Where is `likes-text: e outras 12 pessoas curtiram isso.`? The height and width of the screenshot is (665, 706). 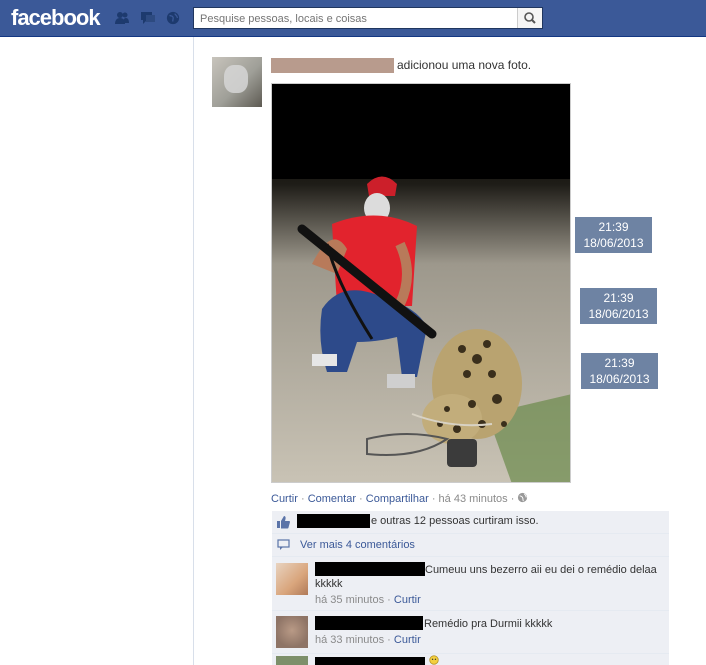
likes-text: e outras 12 pessoas curtiram isso. is located at coordinates (455, 521).